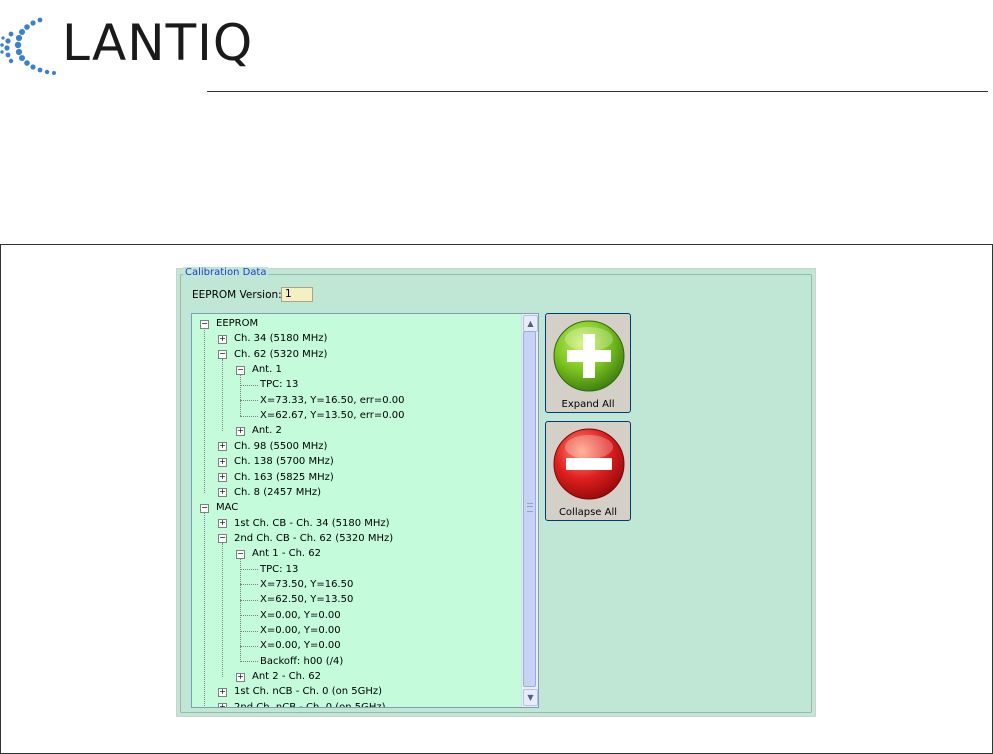  I want to click on tree-leaf: X=62.50, Y=13.50, so click(306, 599).